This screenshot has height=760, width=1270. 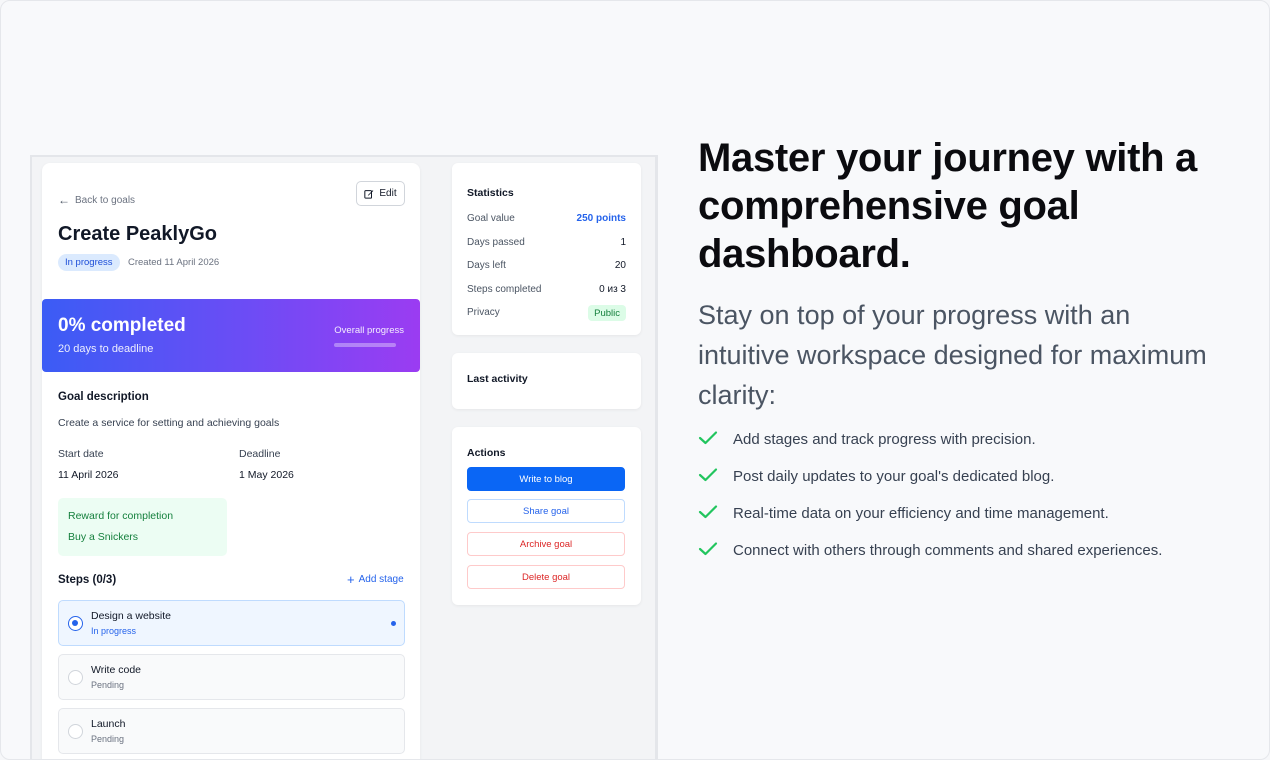 What do you see at coordinates (131, 616) in the screenshot?
I see `step-name: Design a website` at bounding box center [131, 616].